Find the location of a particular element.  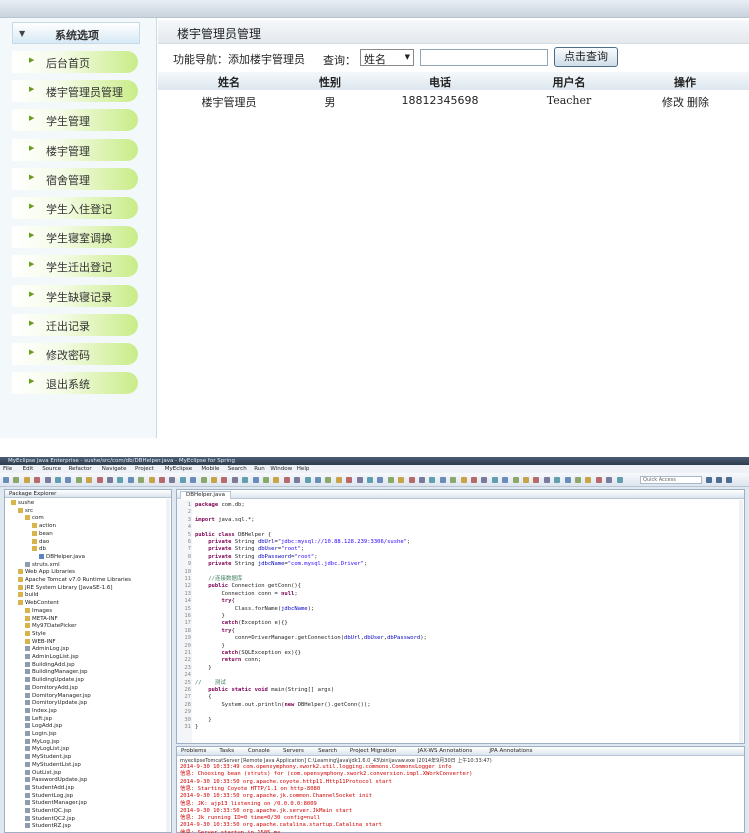

ide-menu-item: Search is located at coordinates (237, 469).